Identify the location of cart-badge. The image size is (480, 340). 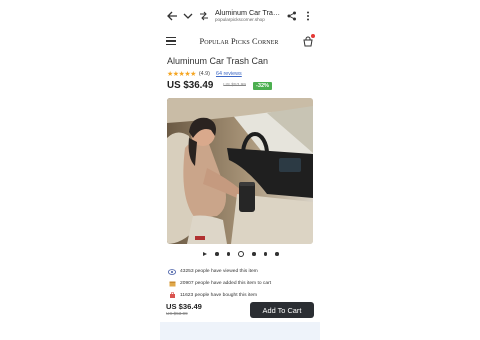
(313, 36).